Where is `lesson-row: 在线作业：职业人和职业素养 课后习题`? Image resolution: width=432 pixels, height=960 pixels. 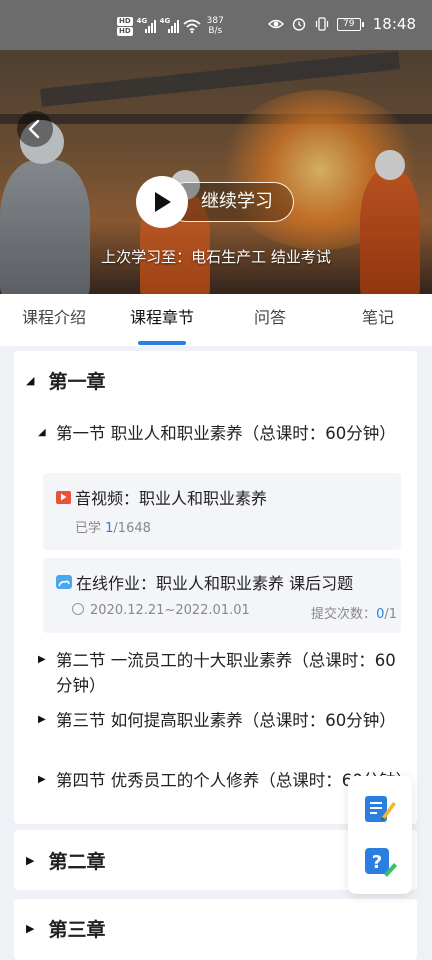
lesson-row: 在线作业：职业人和职业素养 课后习题 is located at coordinates (204, 582).